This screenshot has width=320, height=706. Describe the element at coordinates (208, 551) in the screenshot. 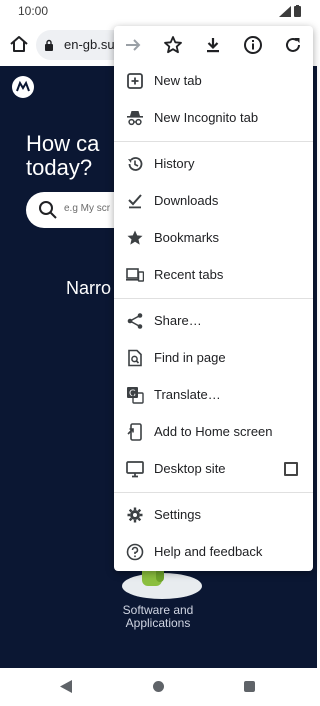

I see `menu-item-label: Help and feedback` at that location.